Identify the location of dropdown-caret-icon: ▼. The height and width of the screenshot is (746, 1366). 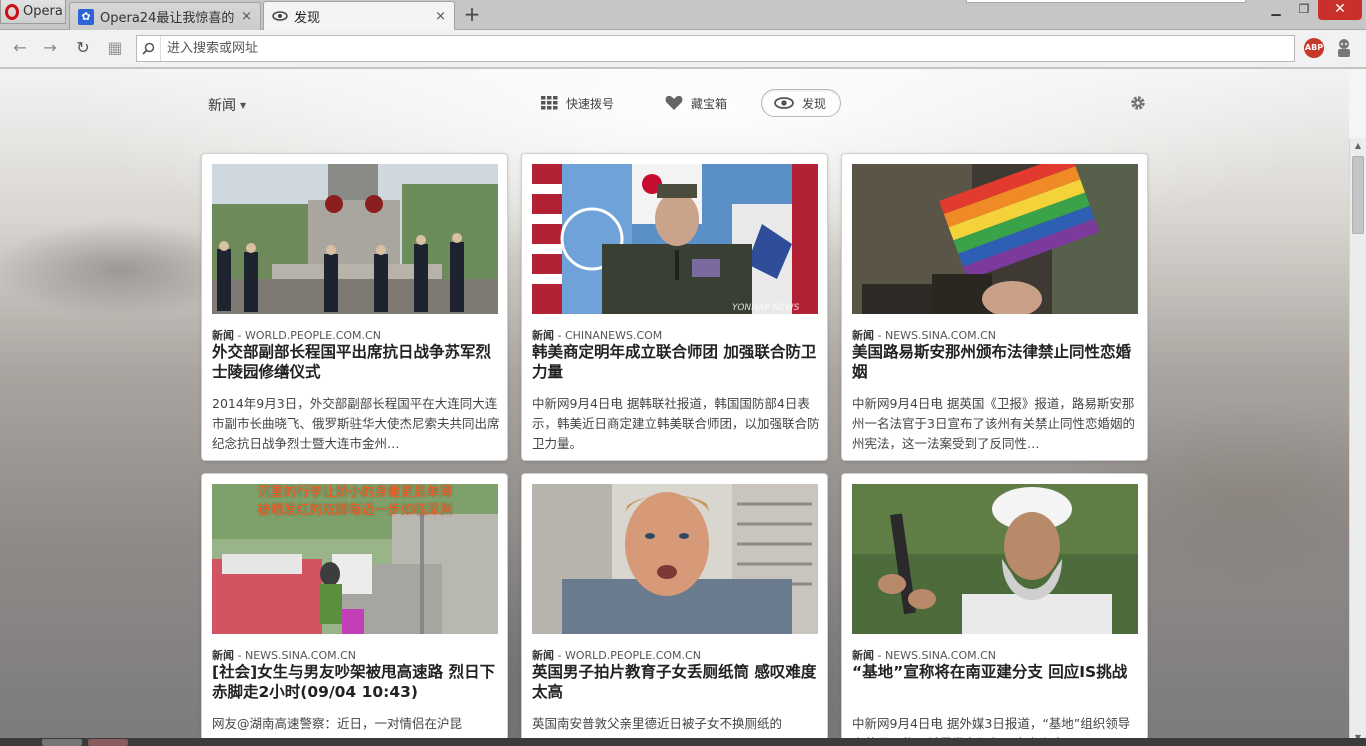
(243, 105).